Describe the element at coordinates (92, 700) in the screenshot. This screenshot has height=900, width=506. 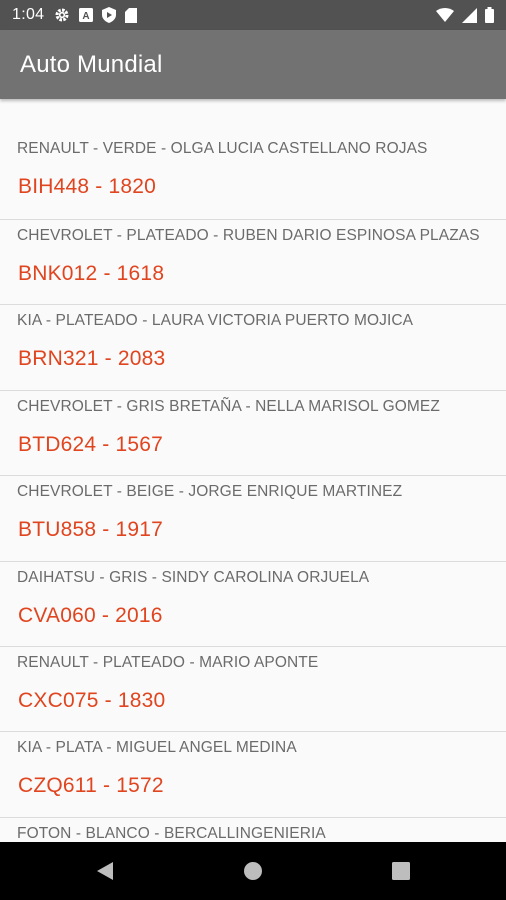
I see `list-item-title: CXC075 - 1830` at that location.